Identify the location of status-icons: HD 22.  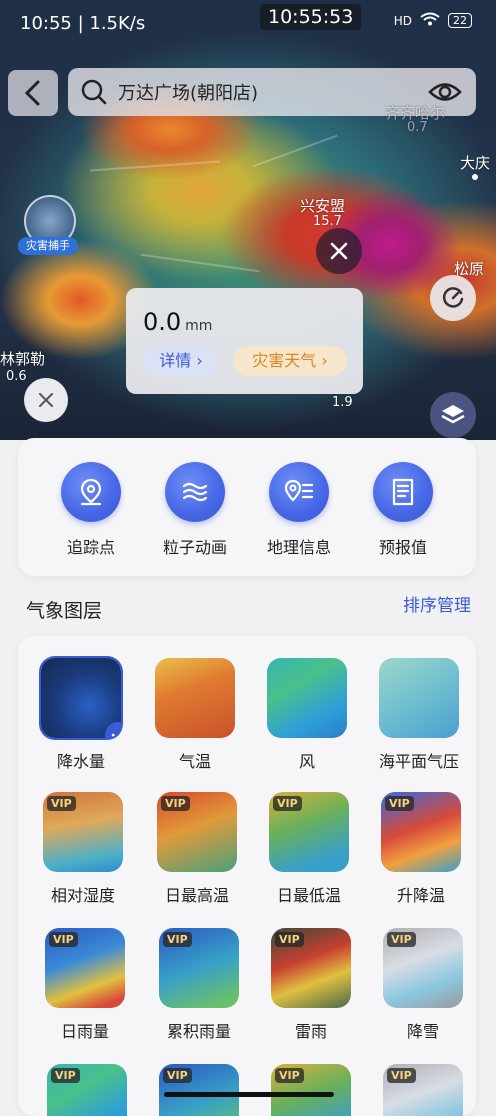
(433, 20).